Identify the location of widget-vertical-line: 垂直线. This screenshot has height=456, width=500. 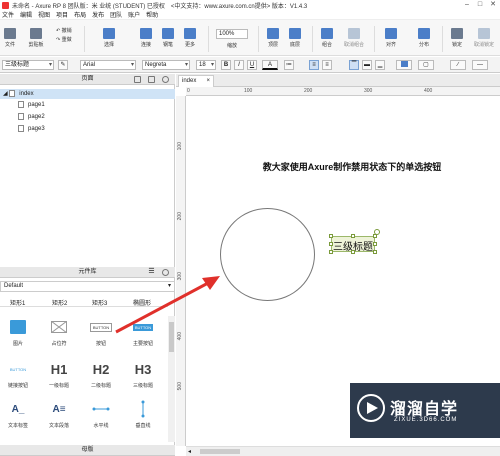
(143, 414).